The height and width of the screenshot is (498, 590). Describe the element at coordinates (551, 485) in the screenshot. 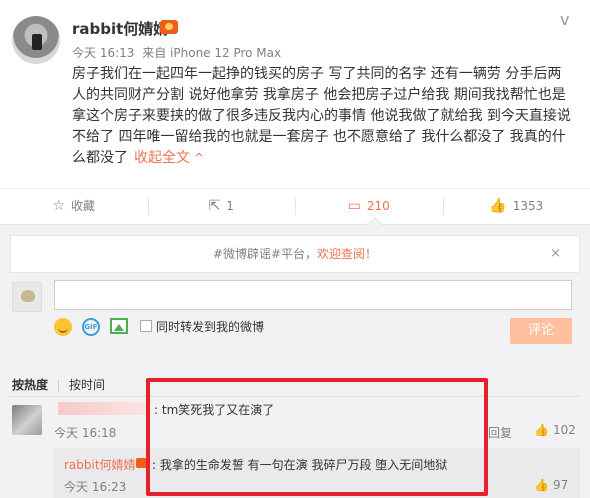

I see `sub-comment-like-button: 👍 97` at that location.